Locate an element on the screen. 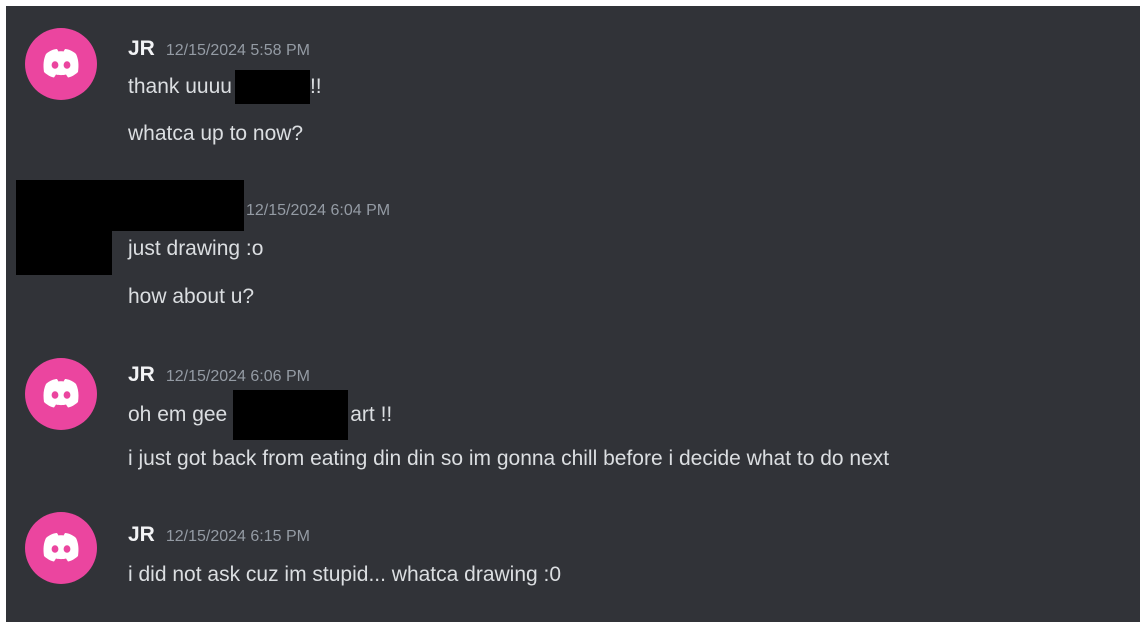  message-text-segment: just drawing :o is located at coordinates (196, 248).